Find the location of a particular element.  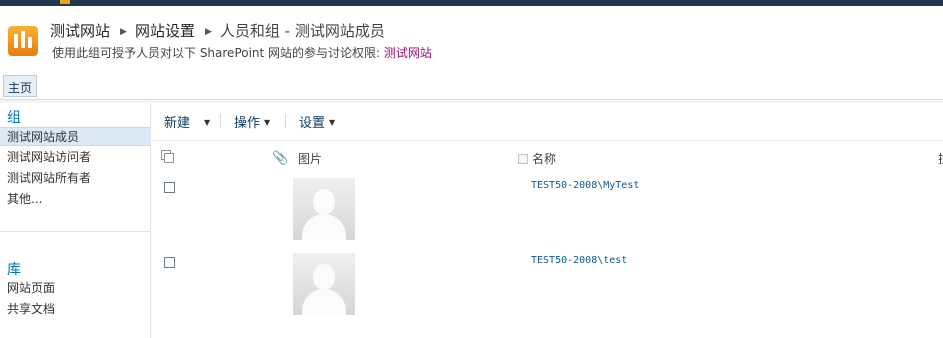

settings-label: 设置 is located at coordinates (312, 123).